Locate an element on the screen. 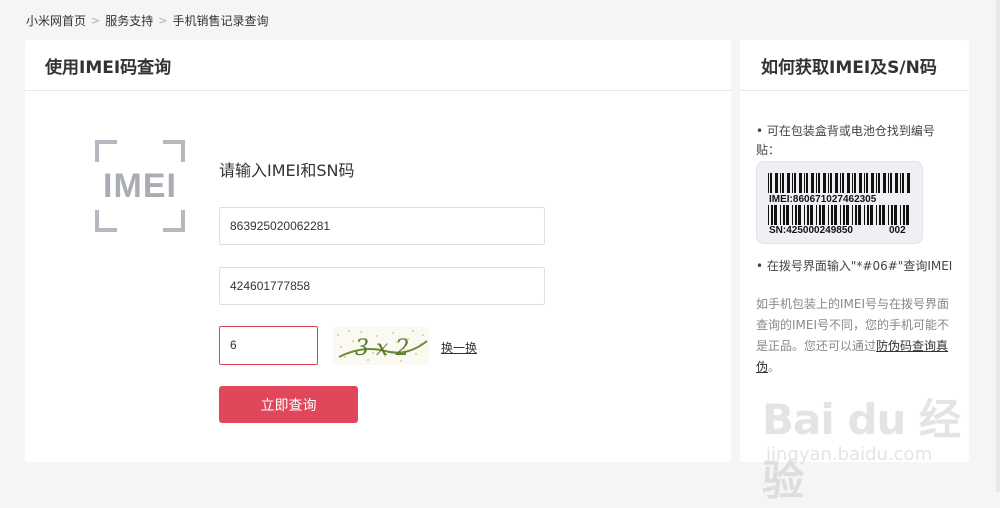 The height and width of the screenshot is (508, 1000). sn-input: 424601777858 is located at coordinates (382, 286).